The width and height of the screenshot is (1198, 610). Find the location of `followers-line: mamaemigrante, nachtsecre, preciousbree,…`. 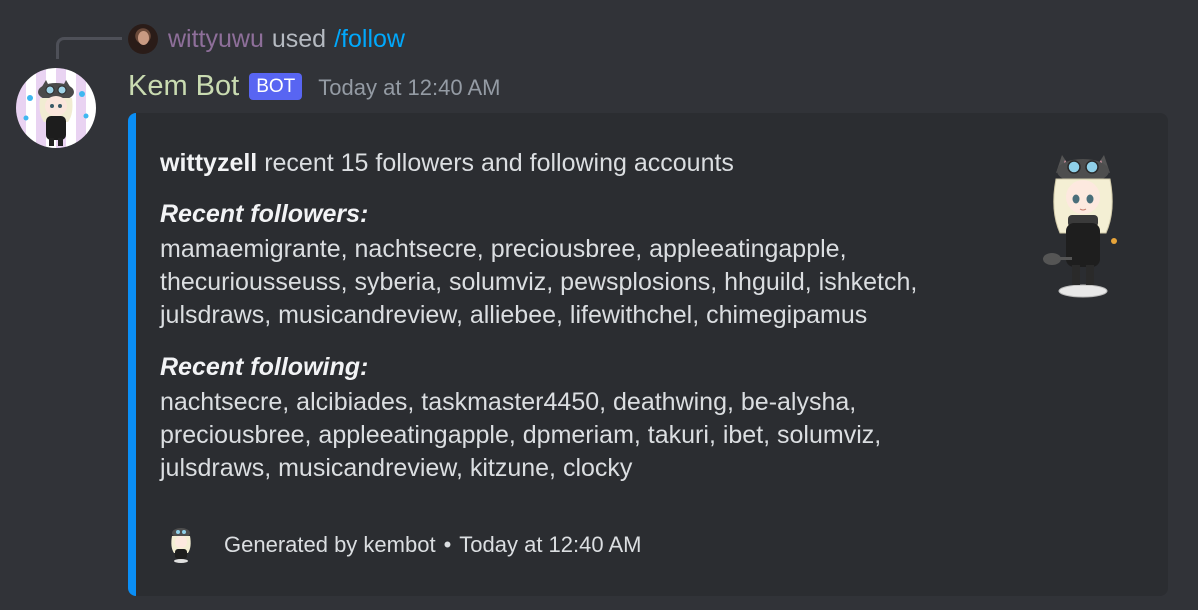

followers-line: mamaemigrante, nachtsecre, preciousbree,… is located at coordinates (503, 249).